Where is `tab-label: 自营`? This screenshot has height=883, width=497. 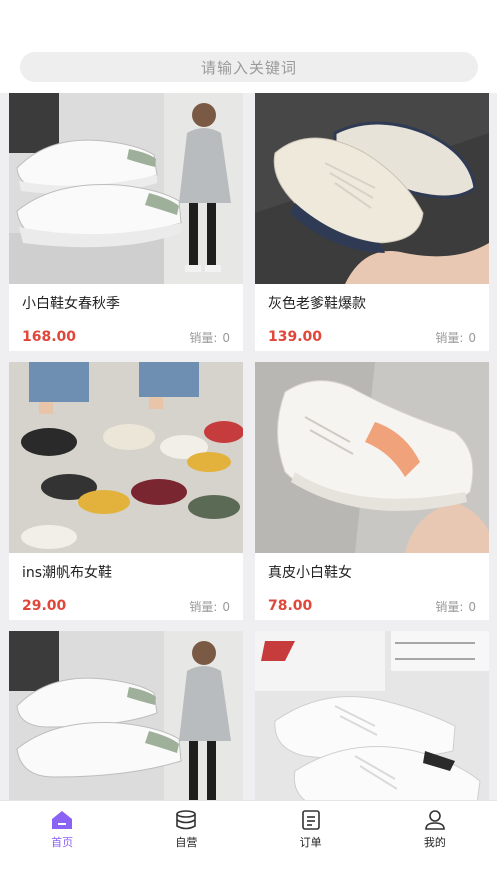
tab-label: 自营 is located at coordinates (186, 842).